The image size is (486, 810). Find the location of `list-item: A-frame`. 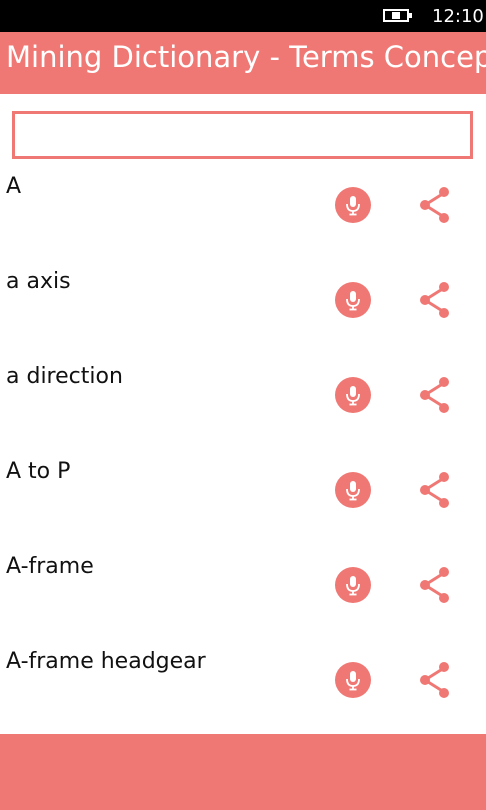

list-item: A-frame is located at coordinates (243, 592).